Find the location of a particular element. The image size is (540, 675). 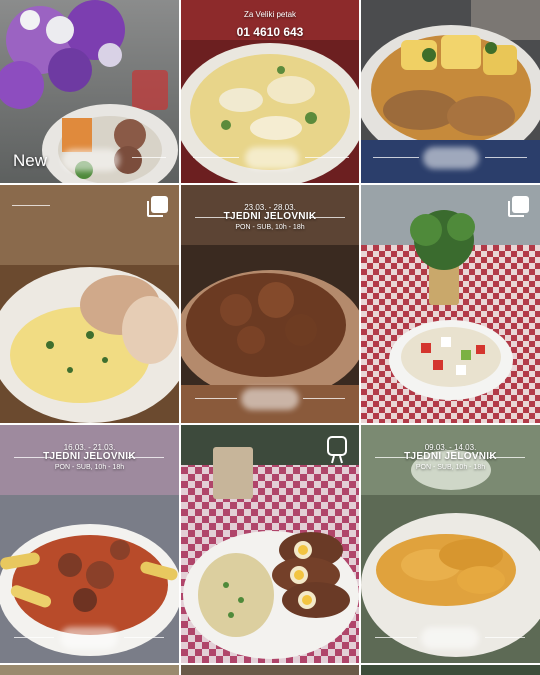

new-badge: New is located at coordinates (30, 160).